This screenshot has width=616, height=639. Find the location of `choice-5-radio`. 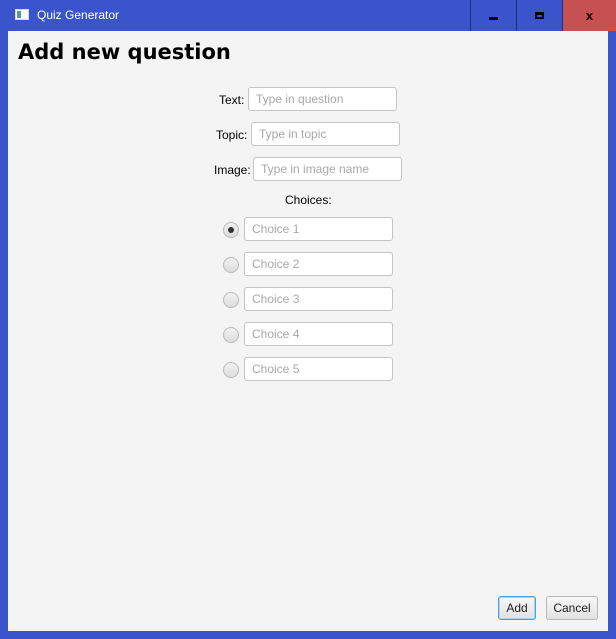

choice-5-radio is located at coordinates (231, 370).